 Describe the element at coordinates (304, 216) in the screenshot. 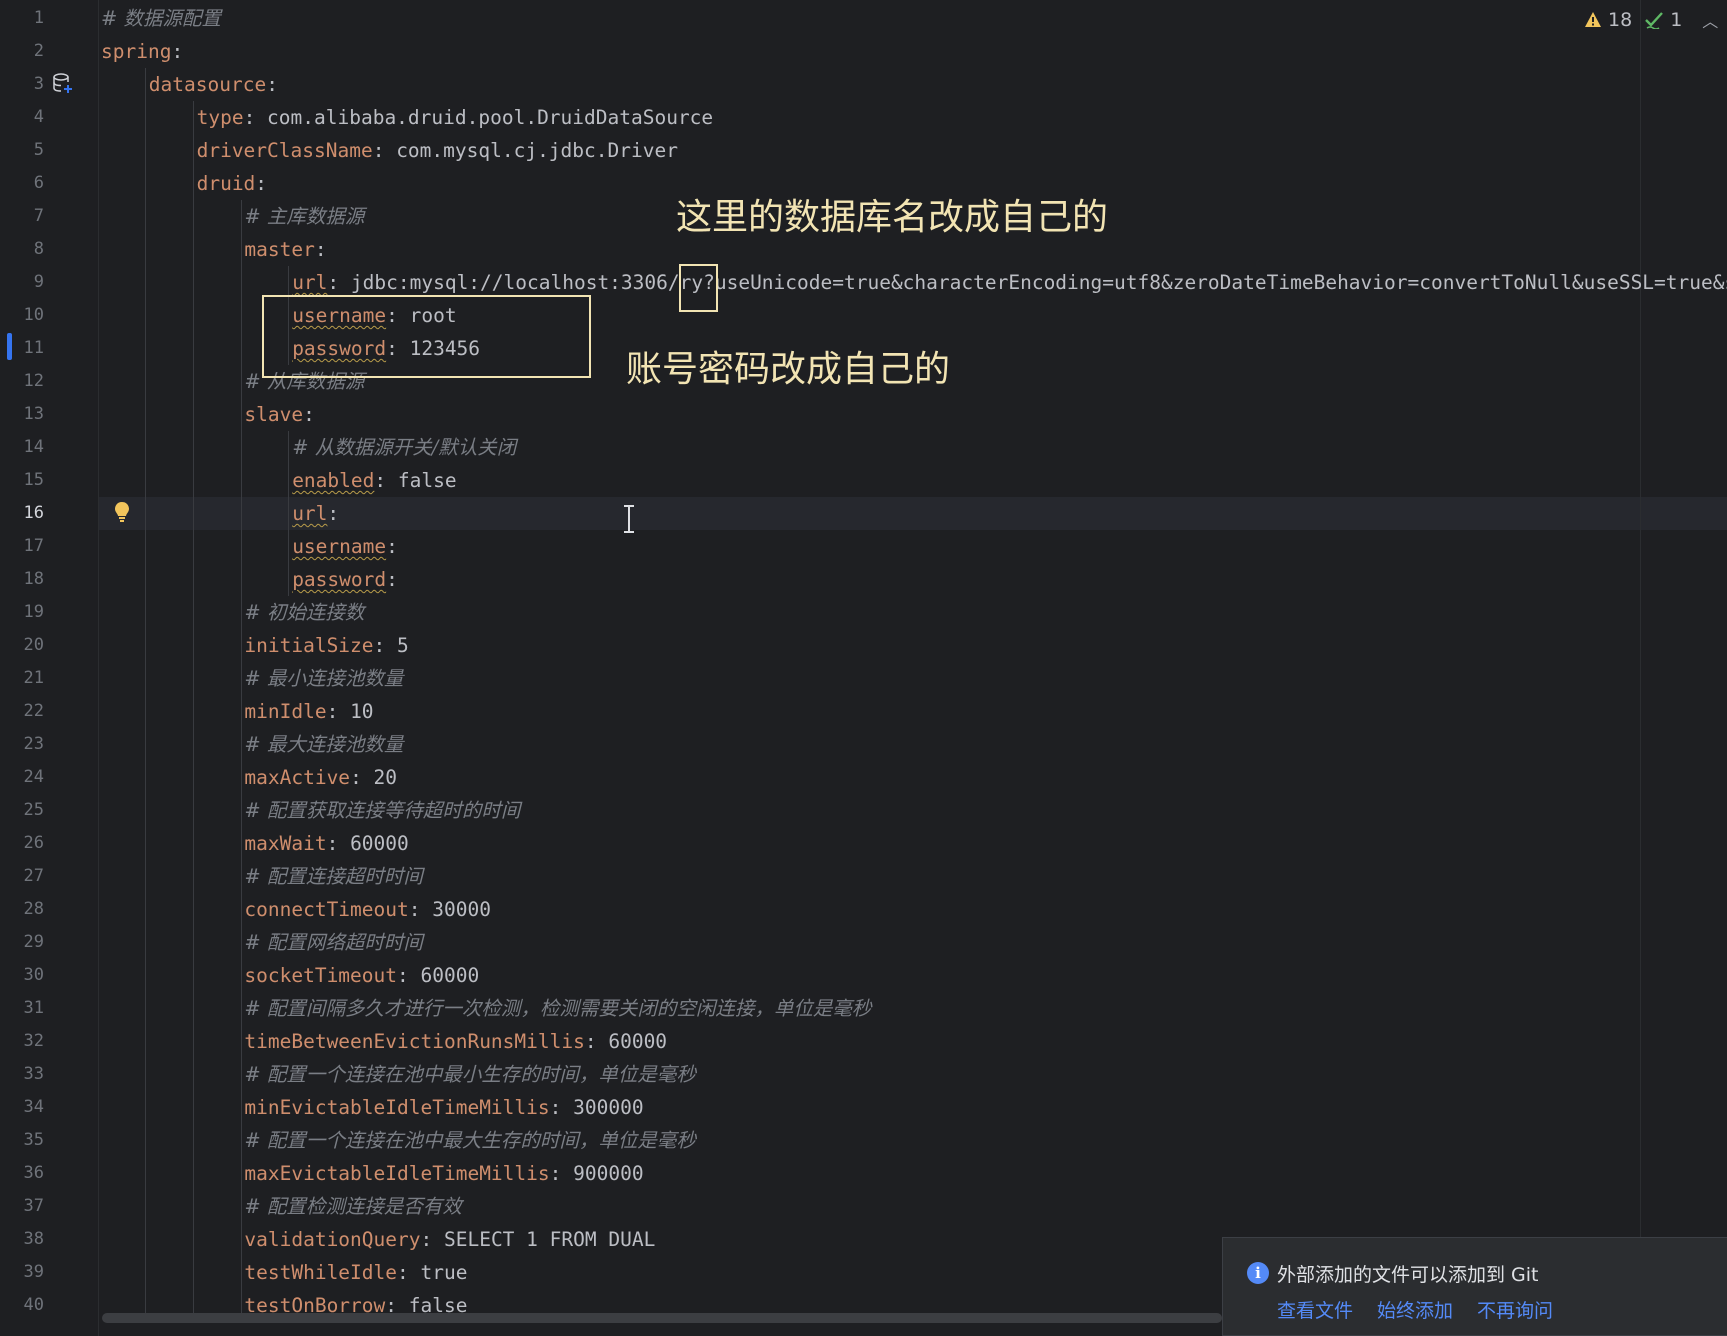

I see `code-line: # 主库数据源` at that location.